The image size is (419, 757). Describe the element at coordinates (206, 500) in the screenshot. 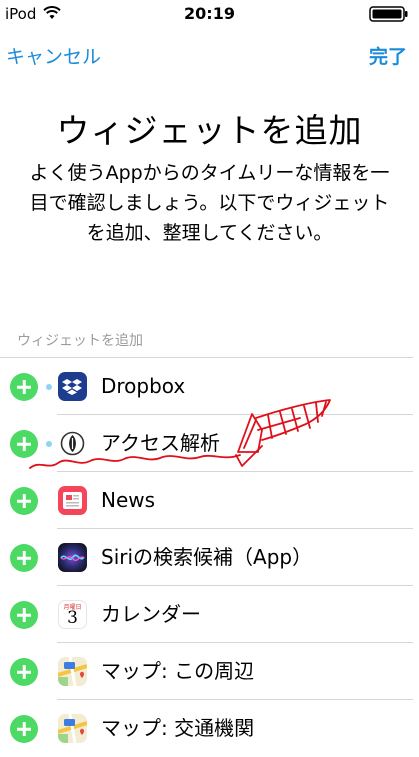

I see `widget-row-news: News` at that location.